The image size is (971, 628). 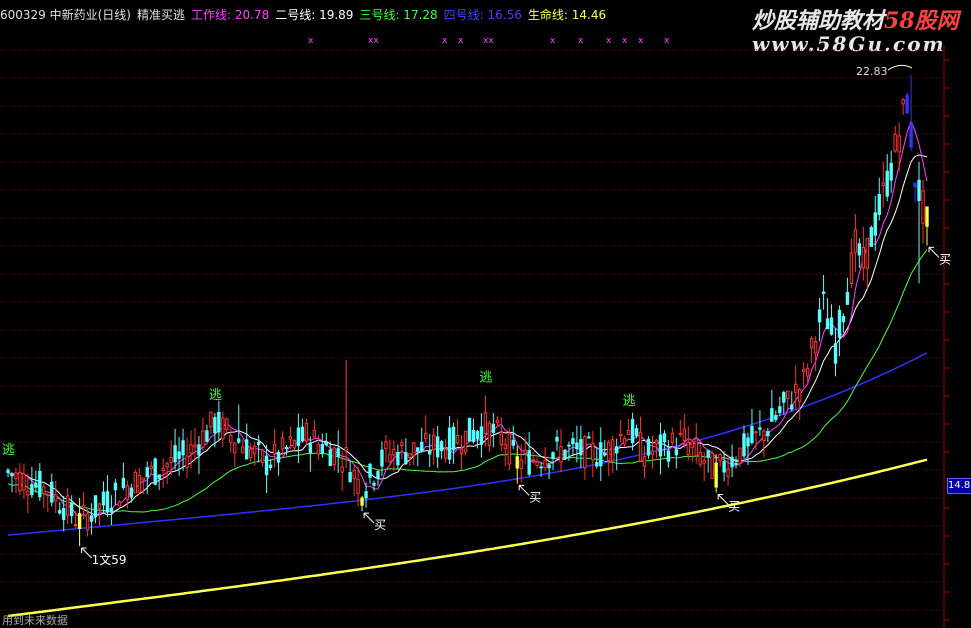 What do you see at coordinates (959, 486) in the screenshot?
I see `current-price-tag: 14.8` at bounding box center [959, 486].